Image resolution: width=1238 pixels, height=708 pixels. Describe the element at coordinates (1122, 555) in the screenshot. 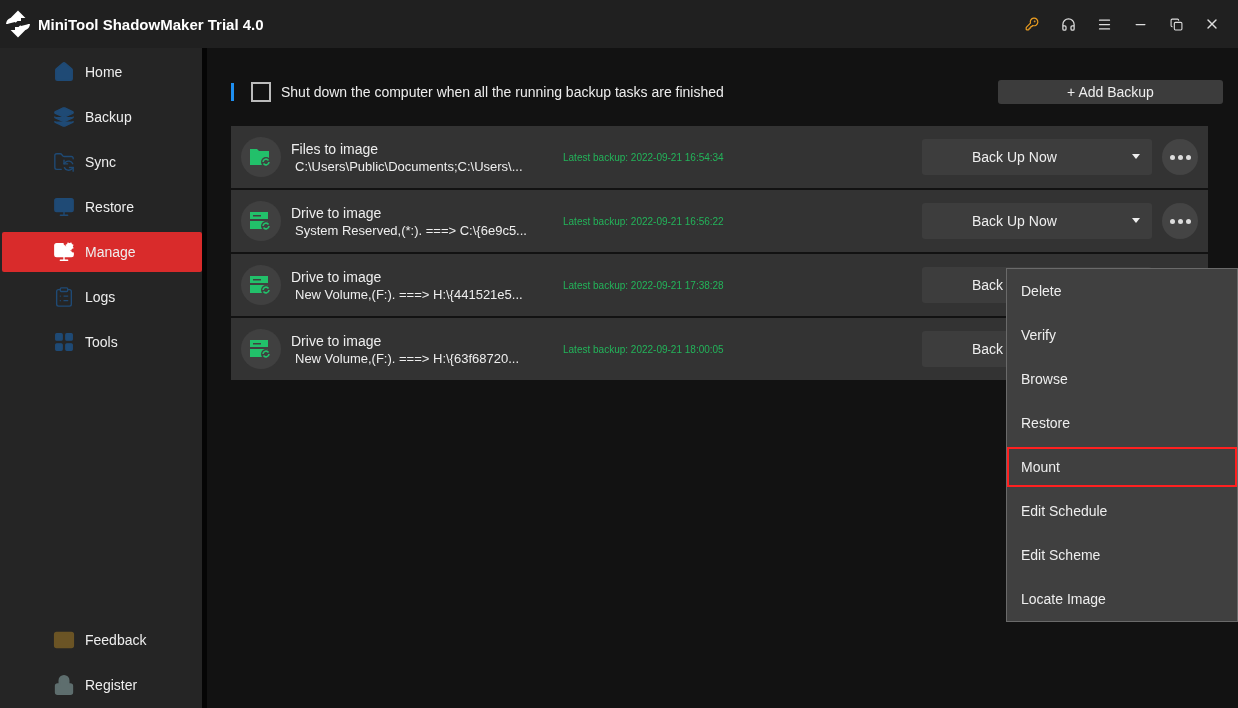

I see `menu-item: Edit Scheme` at that location.